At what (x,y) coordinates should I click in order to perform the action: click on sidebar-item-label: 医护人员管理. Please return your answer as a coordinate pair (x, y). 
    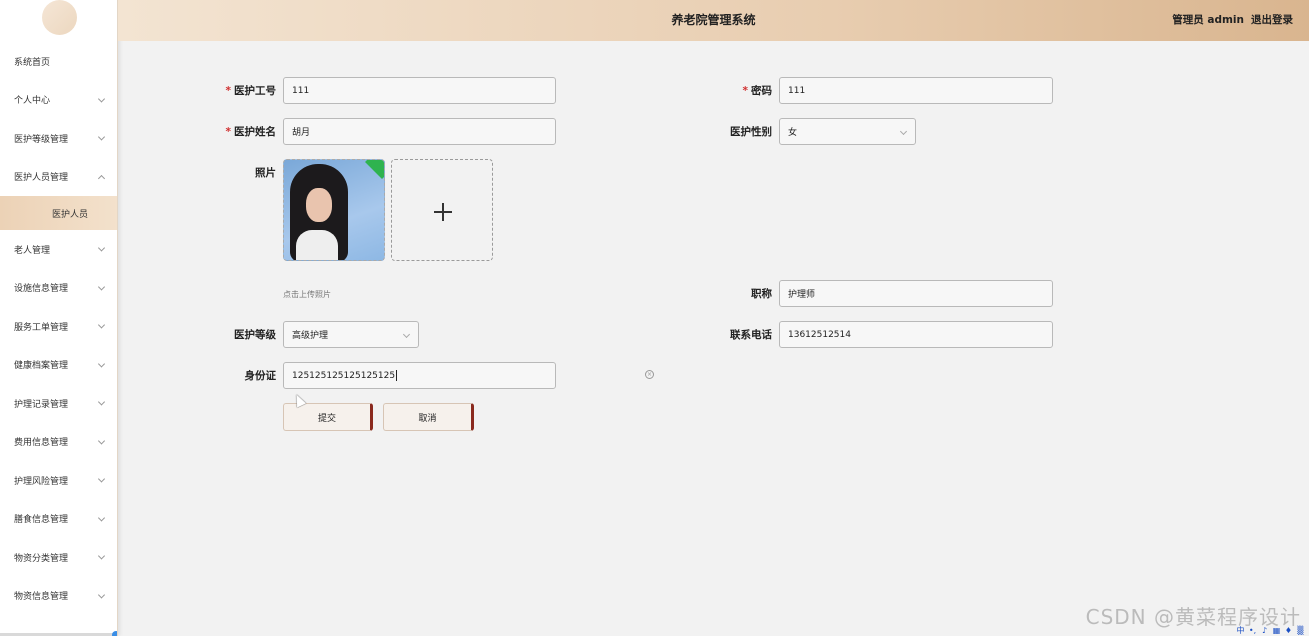
    Looking at the image, I should click on (41, 178).